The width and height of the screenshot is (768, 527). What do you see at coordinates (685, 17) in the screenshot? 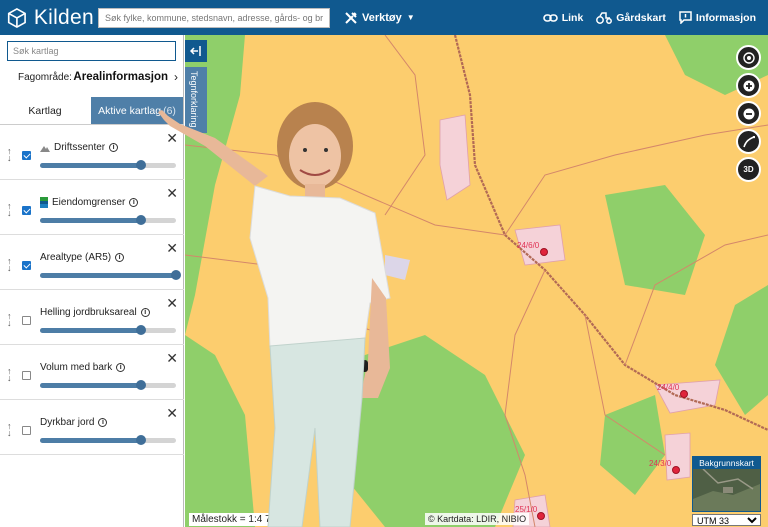
I see `info-speech-icon` at bounding box center [685, 17].